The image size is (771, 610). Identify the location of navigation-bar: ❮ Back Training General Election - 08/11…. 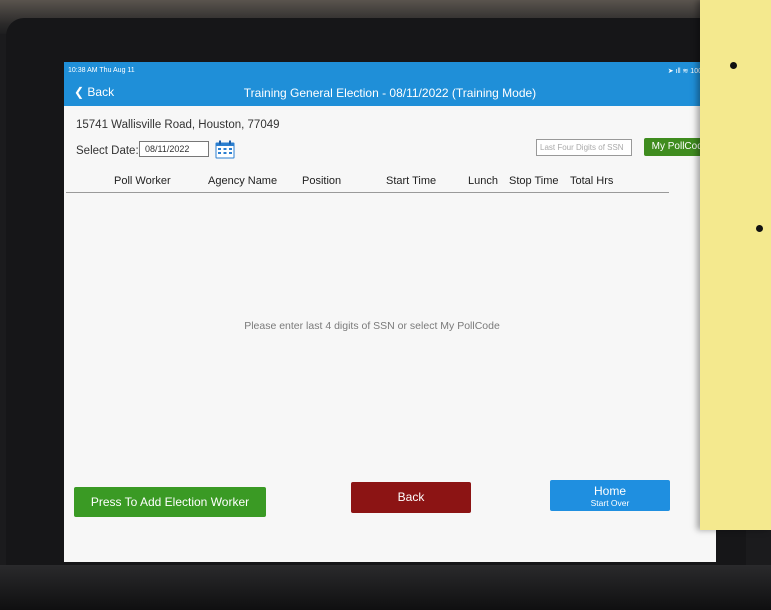
(390, 93).